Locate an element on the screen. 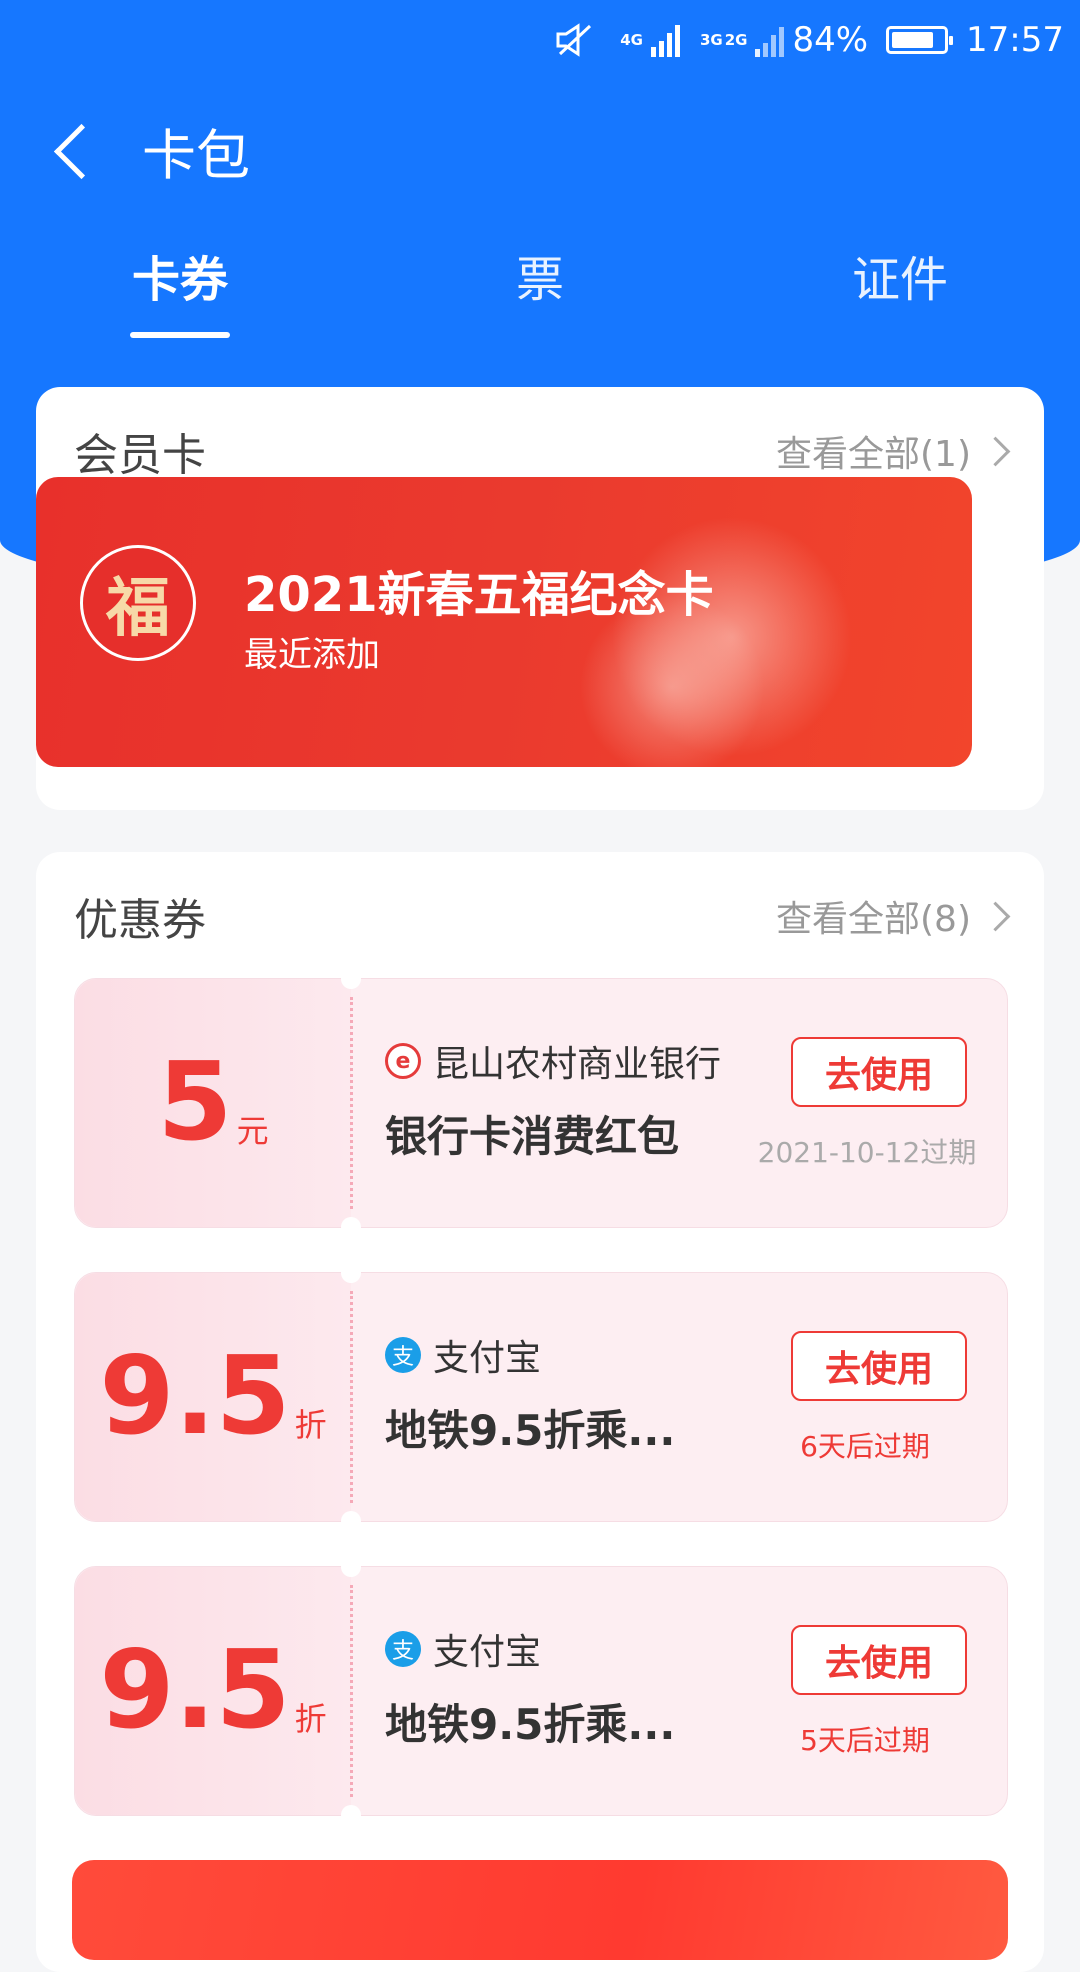 This screenshot has width=1080, height=1972. active-tab-indicator is located at coordinates (180, 335).